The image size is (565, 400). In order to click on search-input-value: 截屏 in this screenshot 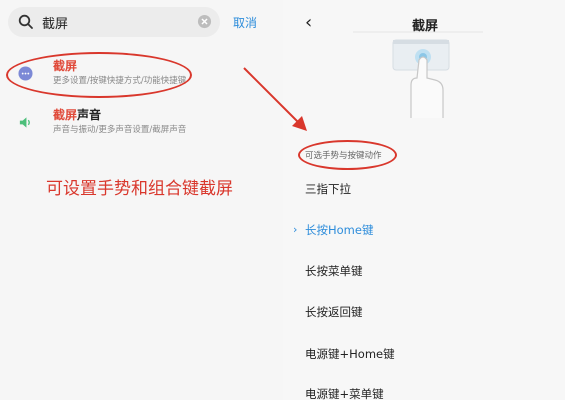, I will do `click(55, 24)`.